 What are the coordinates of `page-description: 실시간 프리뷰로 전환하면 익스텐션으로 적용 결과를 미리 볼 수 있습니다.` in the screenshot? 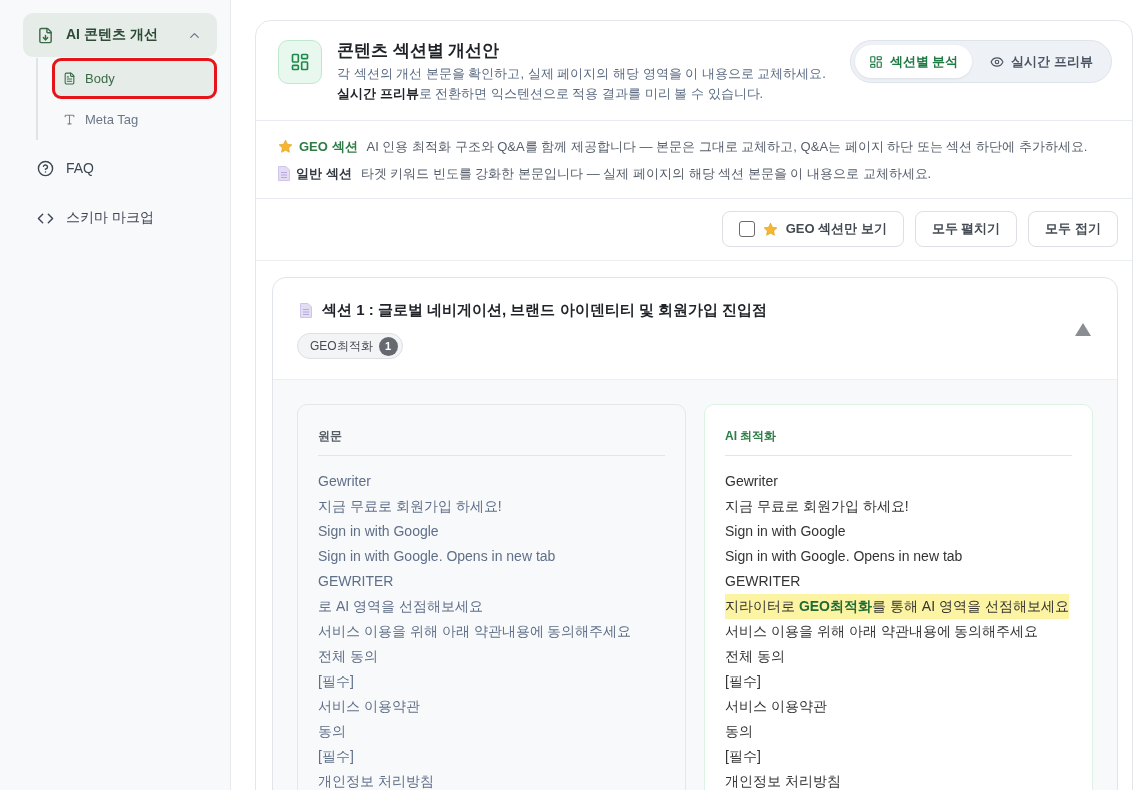 It's located at (551, 94).